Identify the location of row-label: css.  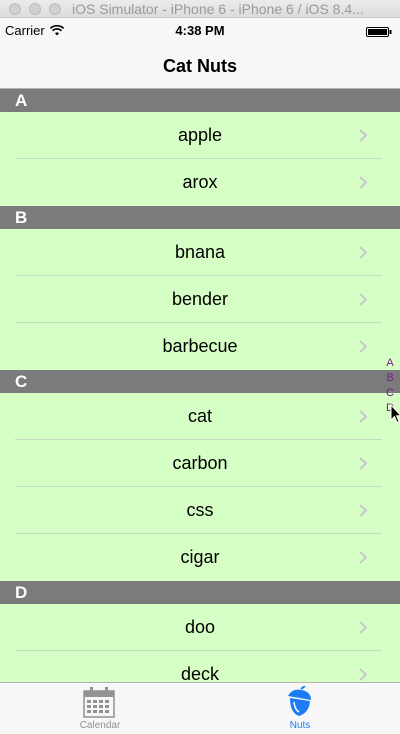
(200, 510).